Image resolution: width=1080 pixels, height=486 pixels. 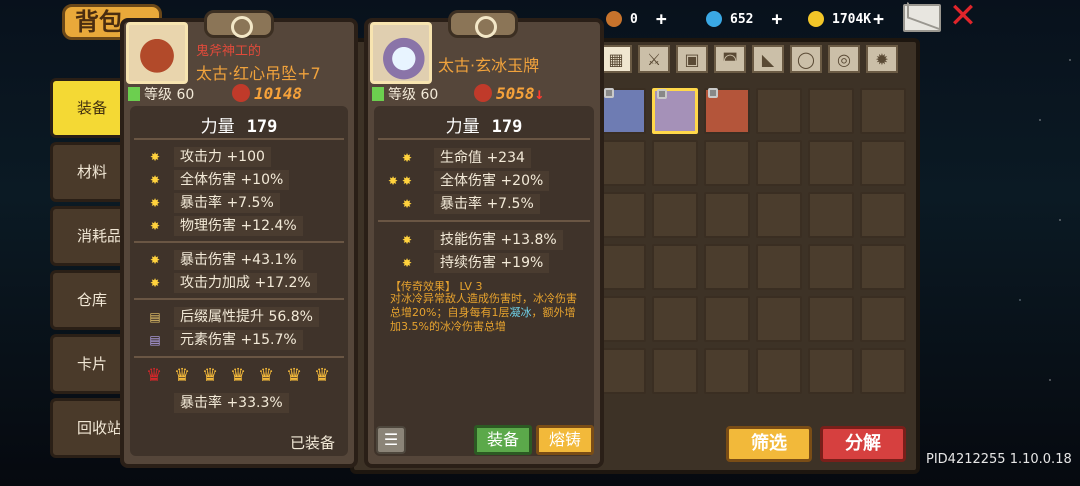 What do you see at coordinates (90, 236) in the screenshot?
I see `side-tab-consumables: 消耗品` at bounding box center [90, 236].